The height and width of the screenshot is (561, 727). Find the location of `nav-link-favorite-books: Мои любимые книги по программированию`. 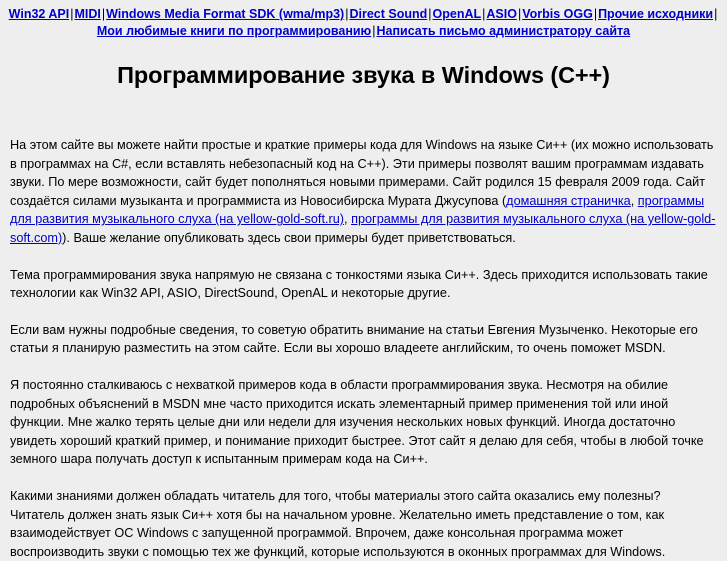

nav-link-favorite-books: Мои любимые книги по программированию is located at coordinates (234, 31).